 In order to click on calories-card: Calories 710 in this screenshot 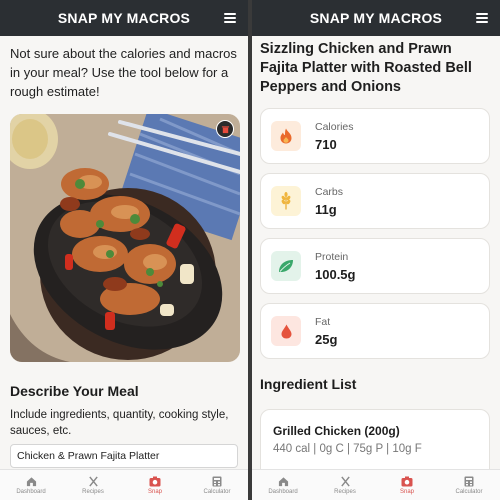, I will do `click(375, 136)`.